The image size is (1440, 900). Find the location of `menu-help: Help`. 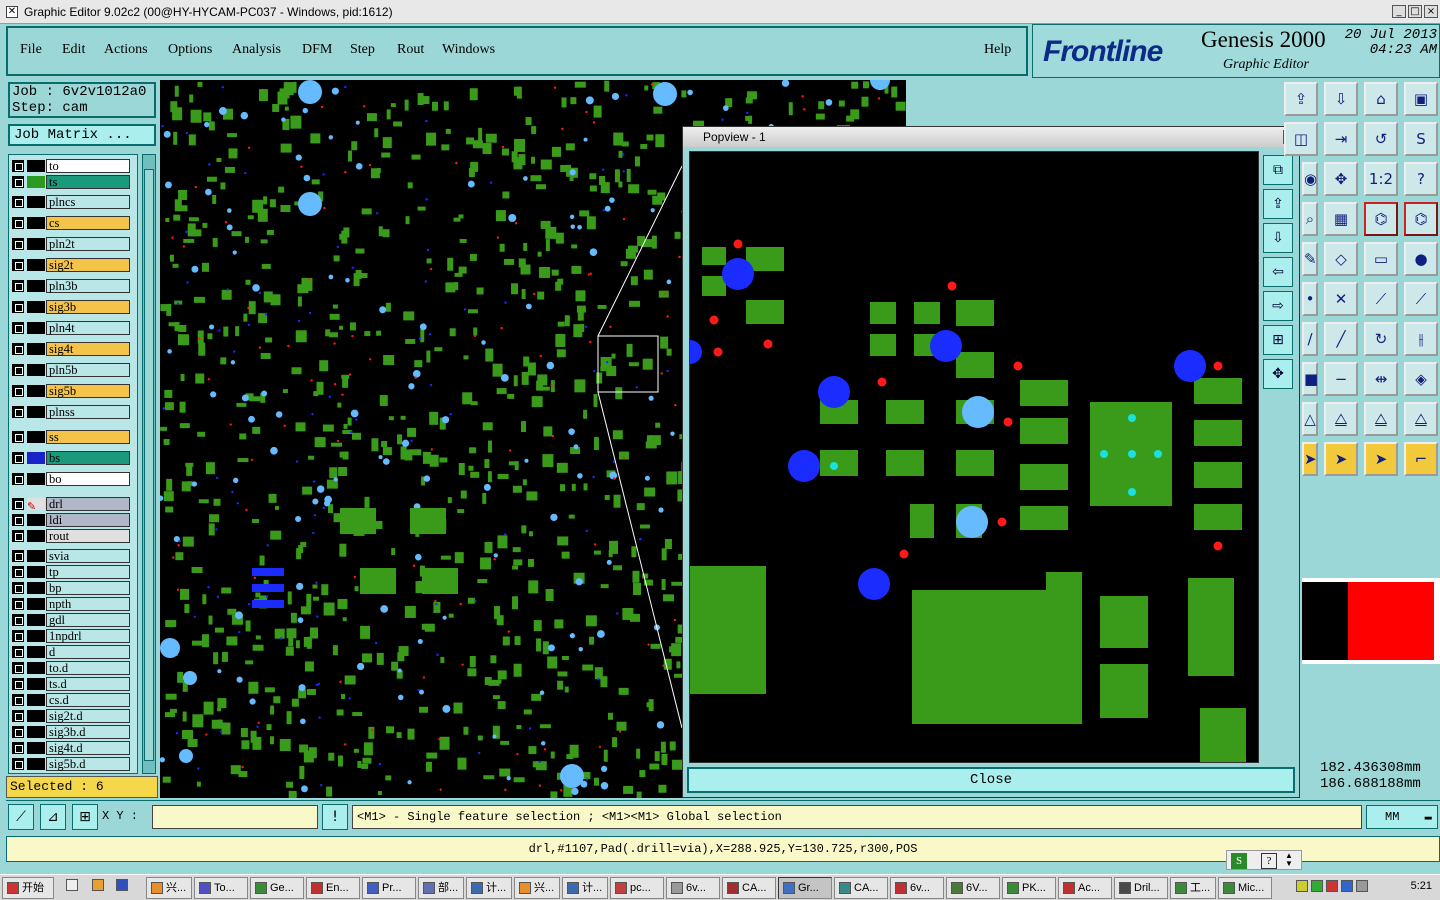

menu-help: Help is located at coordinates (997, 50).